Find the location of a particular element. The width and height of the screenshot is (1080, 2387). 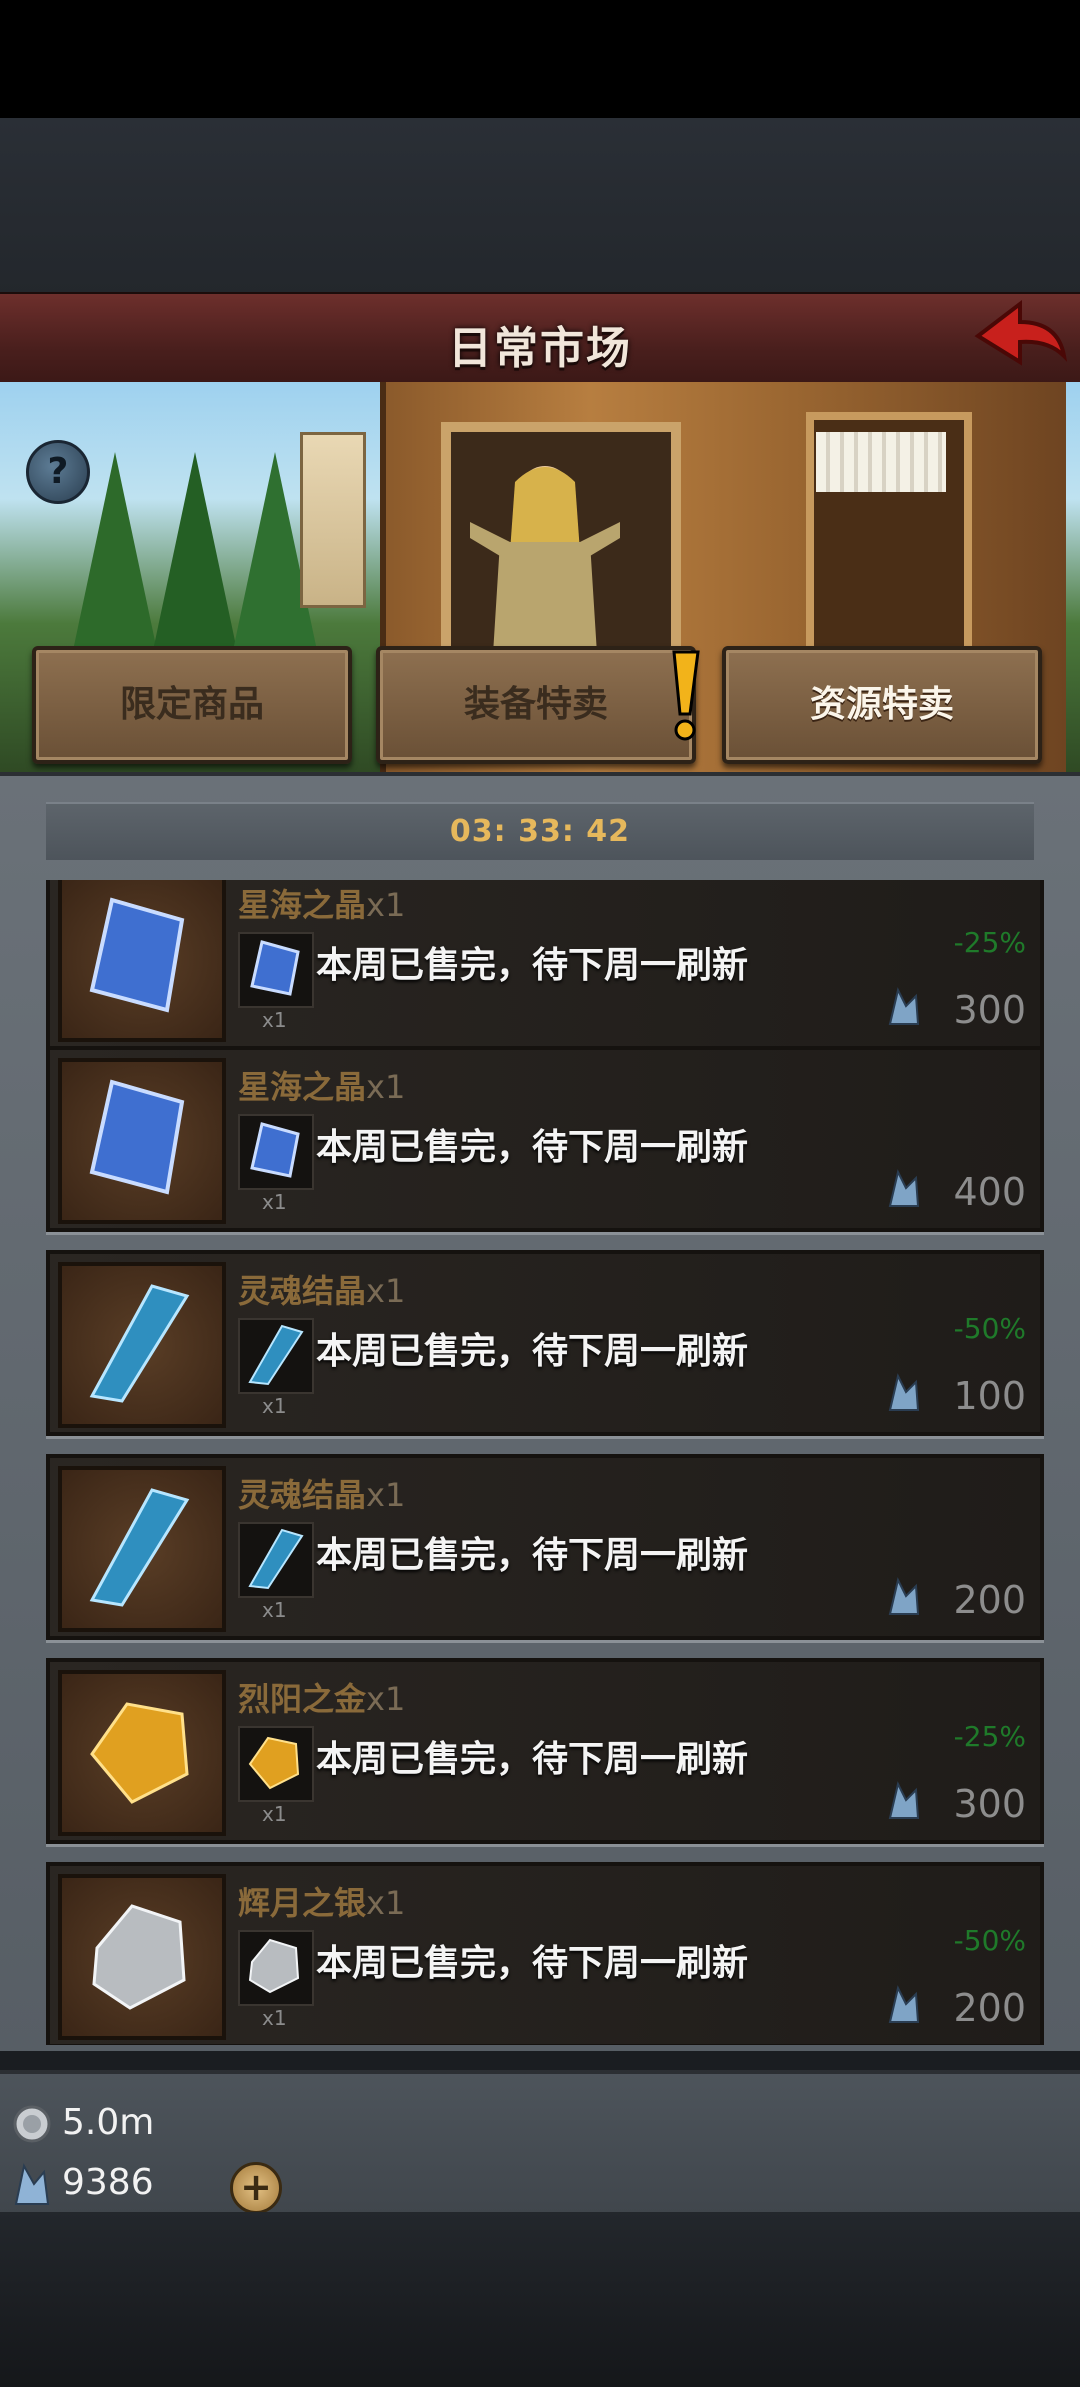

price-label: 400 is located at coordinates (989, 1192).